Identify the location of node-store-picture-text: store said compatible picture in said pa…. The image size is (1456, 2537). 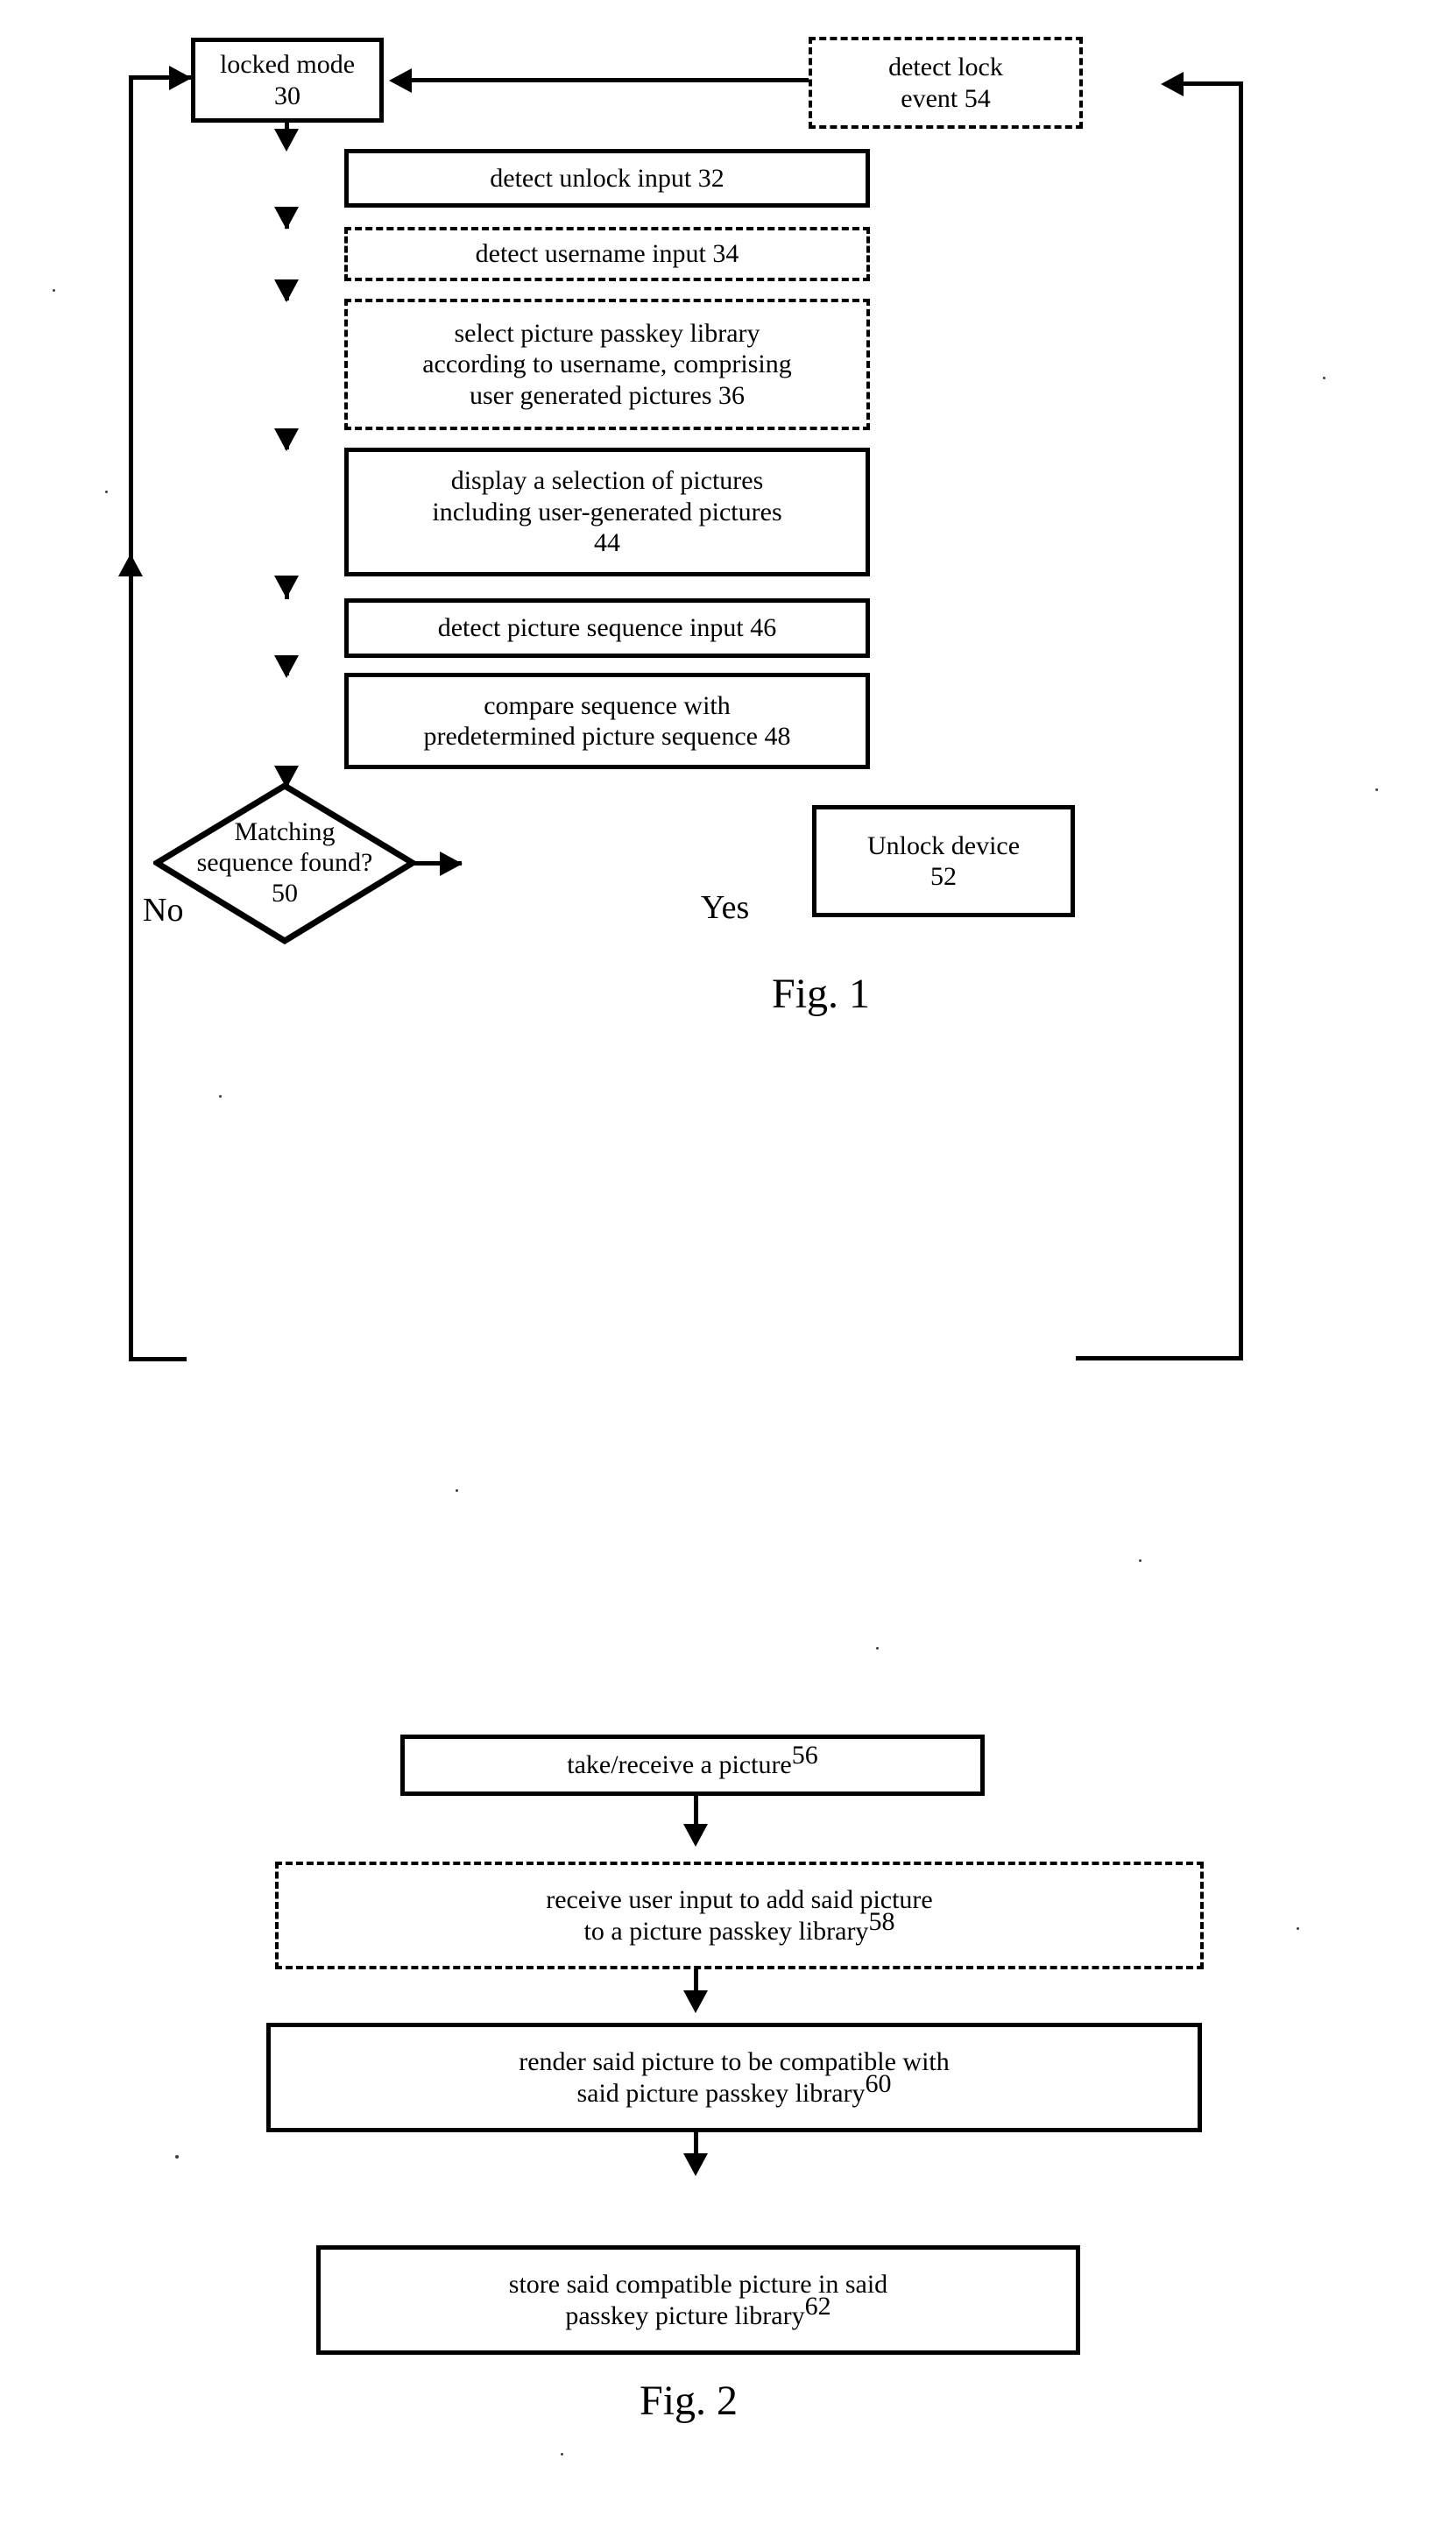
(698, 2300).